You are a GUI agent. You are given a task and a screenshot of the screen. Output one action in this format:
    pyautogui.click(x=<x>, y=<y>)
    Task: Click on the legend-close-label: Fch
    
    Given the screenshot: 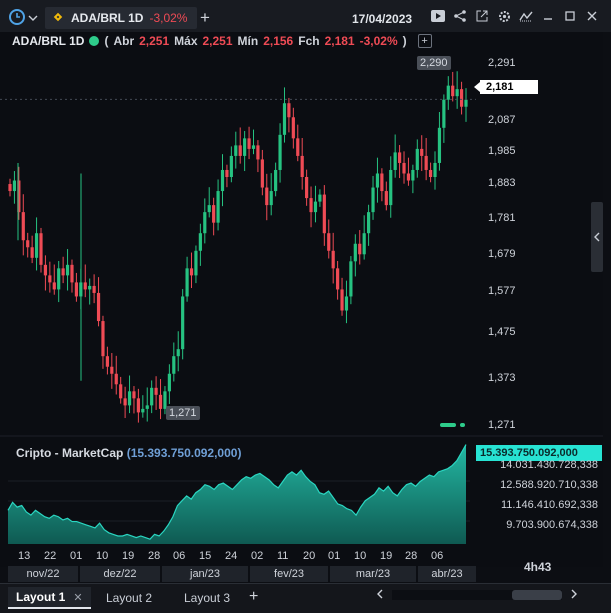 What is the action you would take?
    pyautogui.click(x=309, y=41)
    